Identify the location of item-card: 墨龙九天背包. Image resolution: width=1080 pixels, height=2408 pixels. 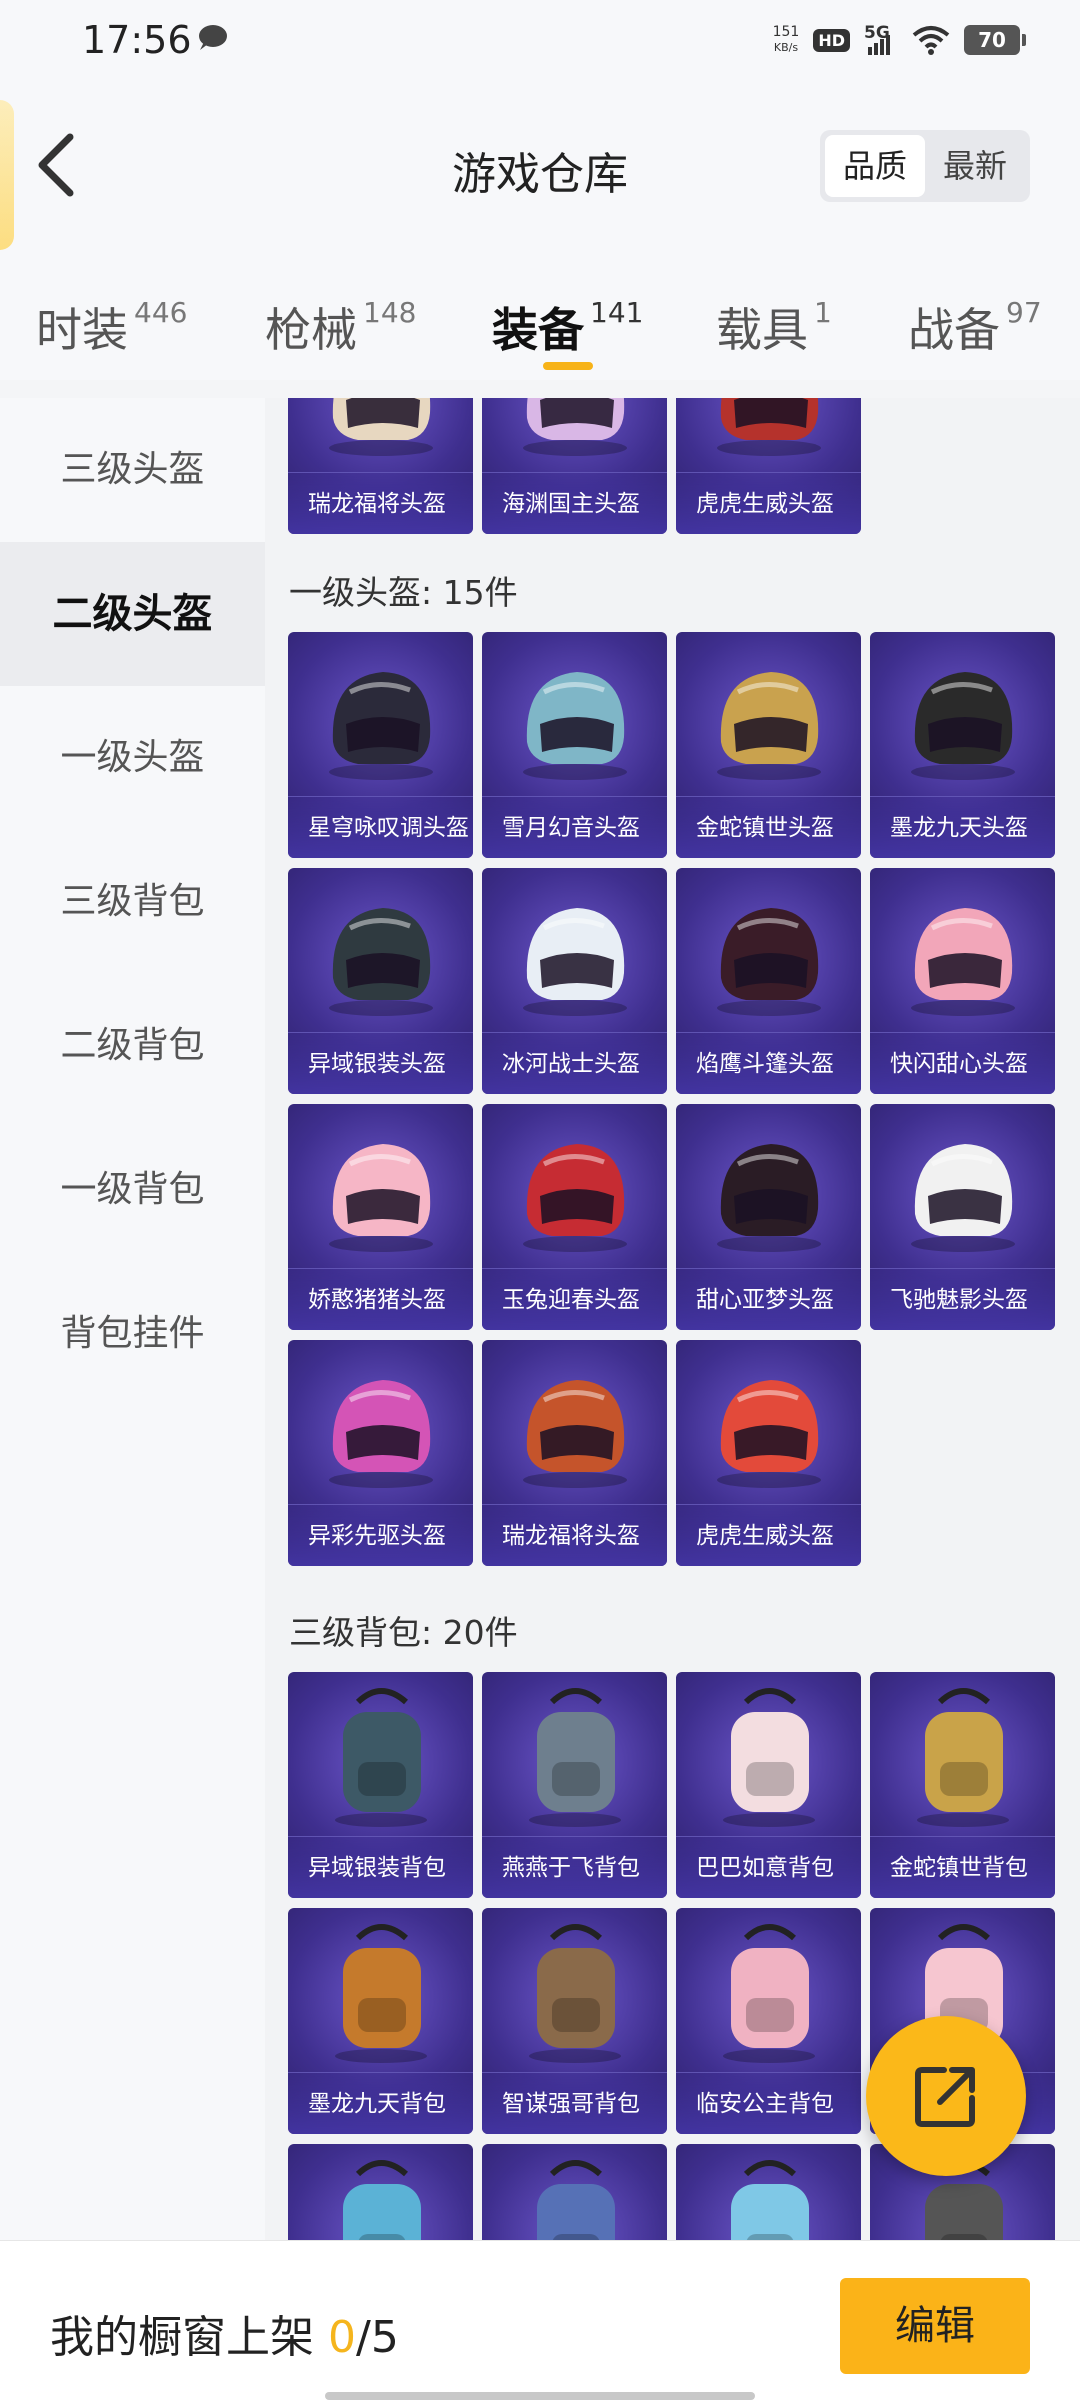
(380, 2021).